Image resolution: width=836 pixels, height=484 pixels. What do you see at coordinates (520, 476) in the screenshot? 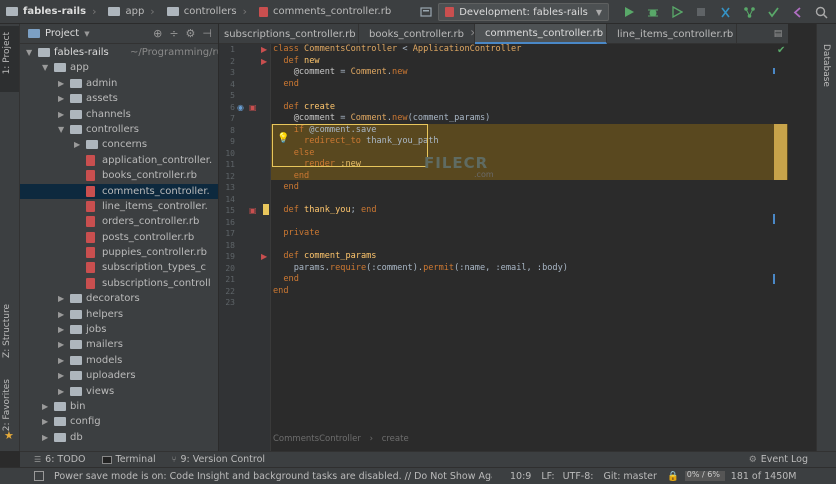
I see `caret-position: 10:9` at bounding box center [520, 476].